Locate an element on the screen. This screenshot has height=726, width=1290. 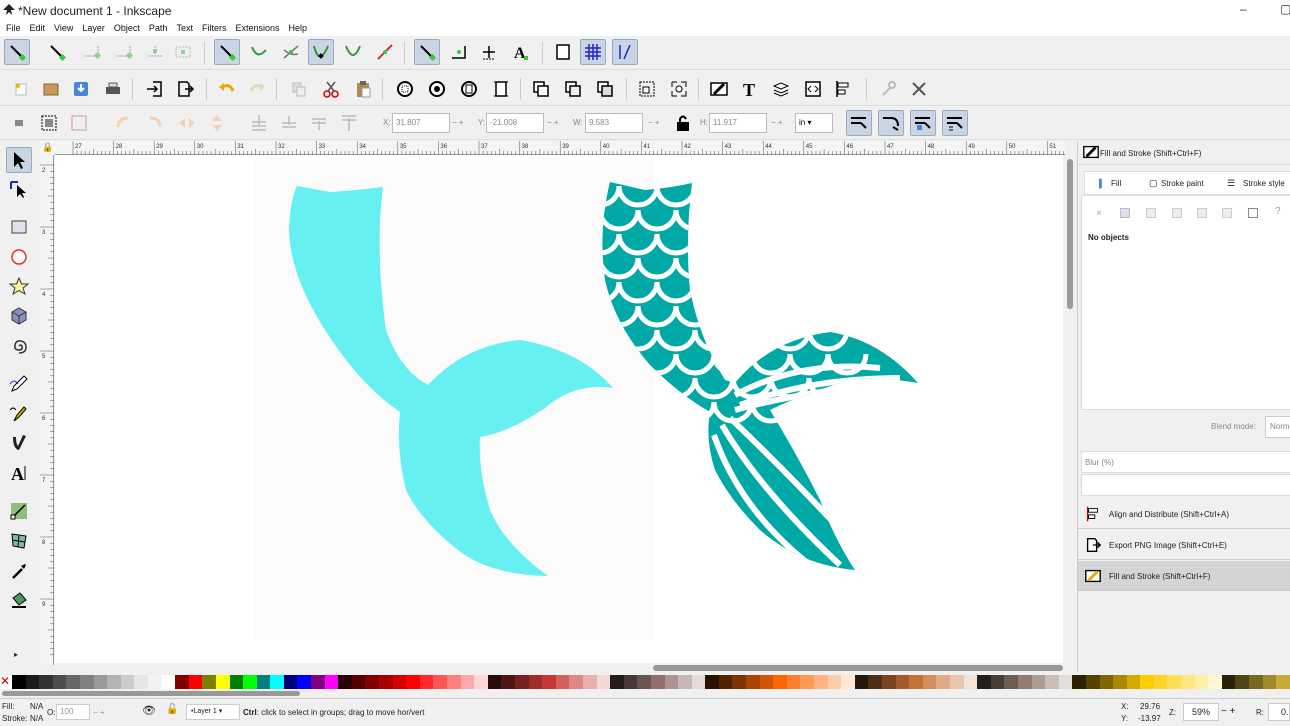
raise-top-button is located at coordinates (349, 123).